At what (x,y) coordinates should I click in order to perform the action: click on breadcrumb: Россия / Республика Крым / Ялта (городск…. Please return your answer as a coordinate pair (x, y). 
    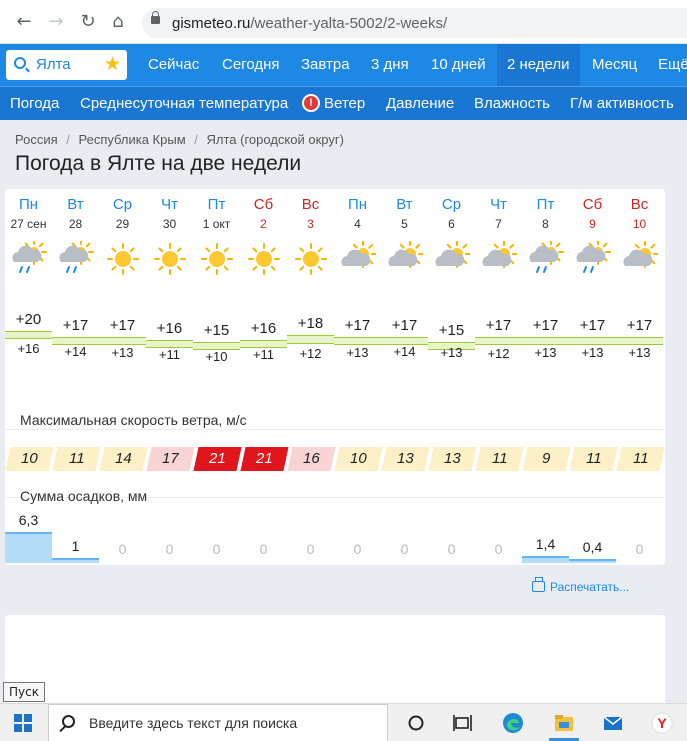
    Looking at the image, I should click on (182, 139).